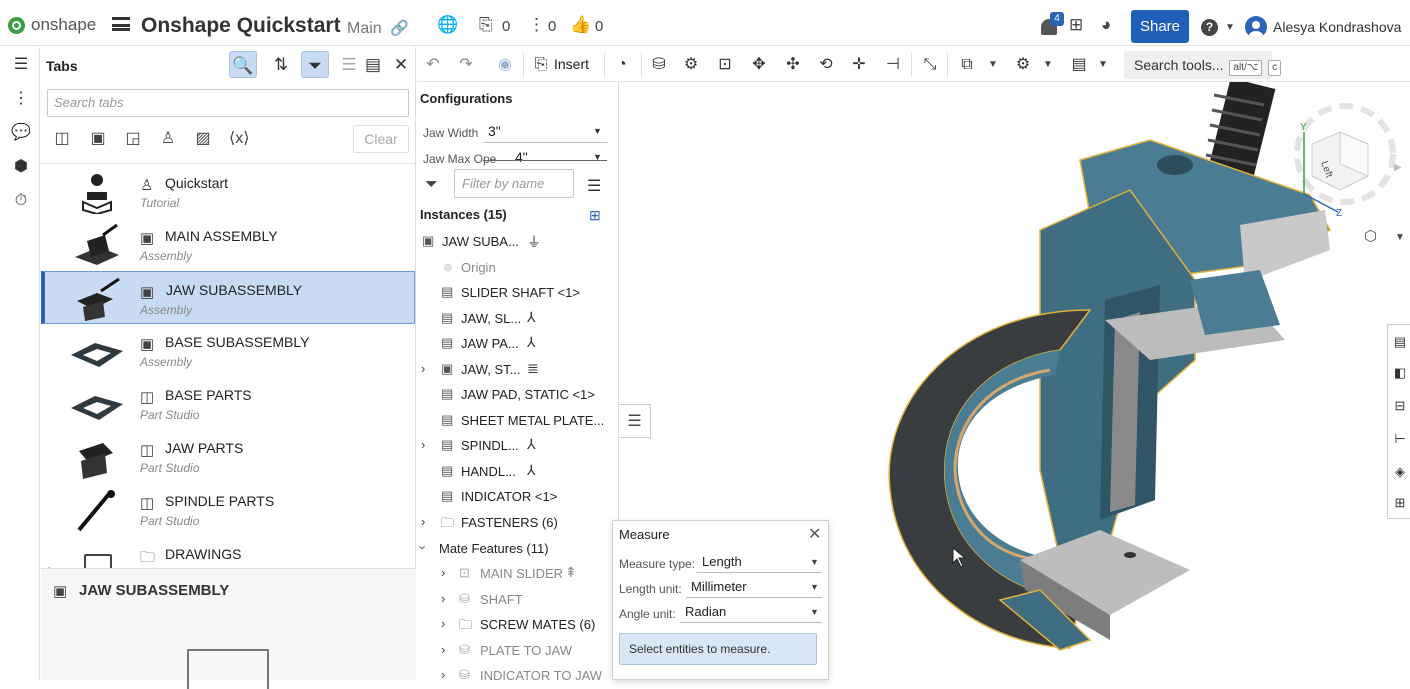  I want to click on close-icon: ✕, so click(814, 534).